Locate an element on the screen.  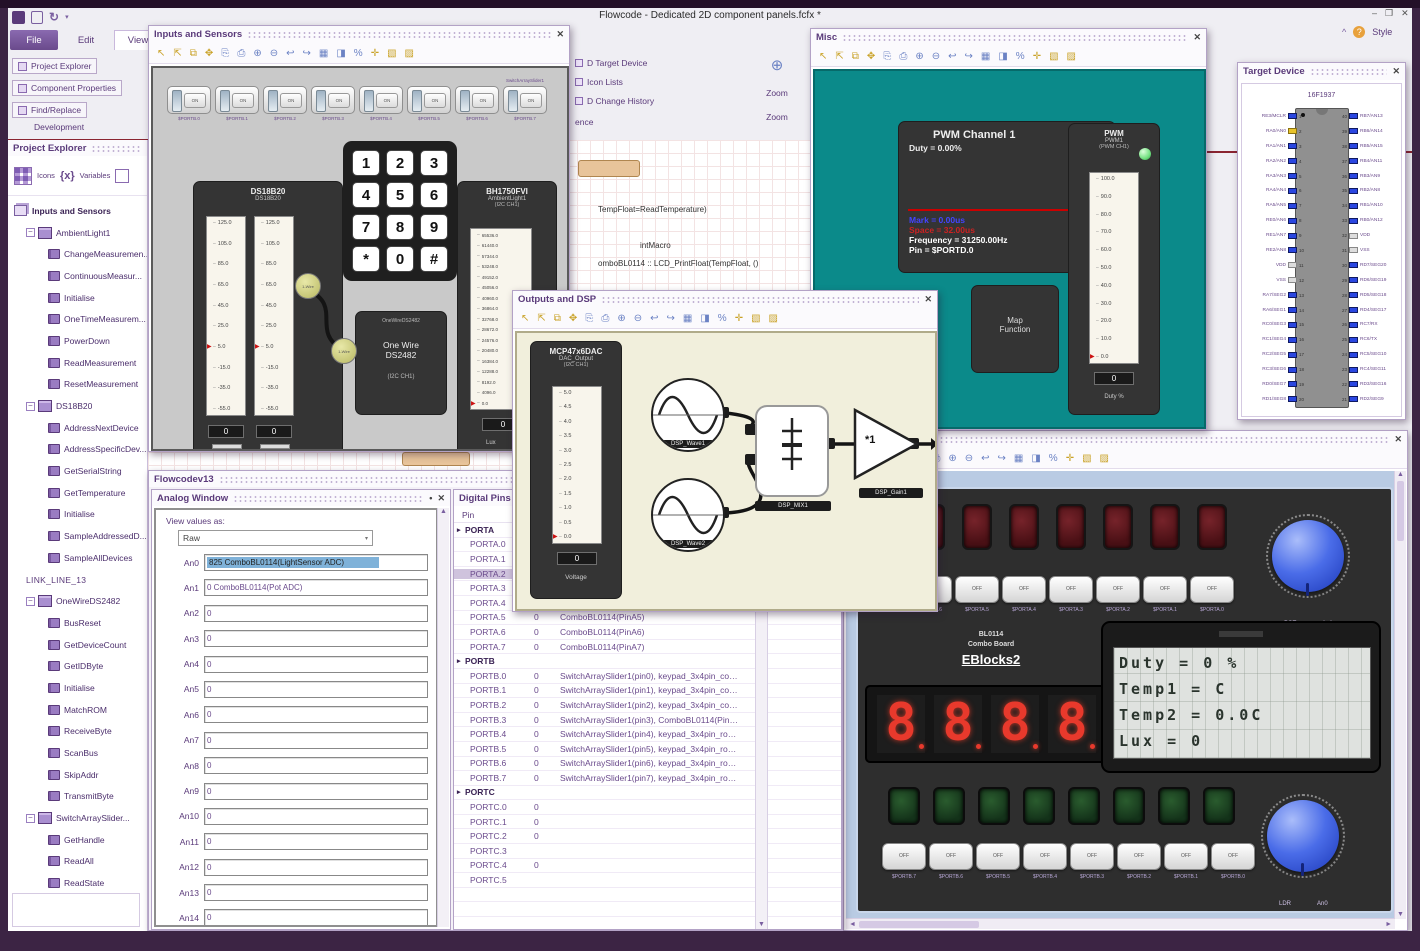
analog-row-an13: An13 0 is located at coordinates (295, 893).